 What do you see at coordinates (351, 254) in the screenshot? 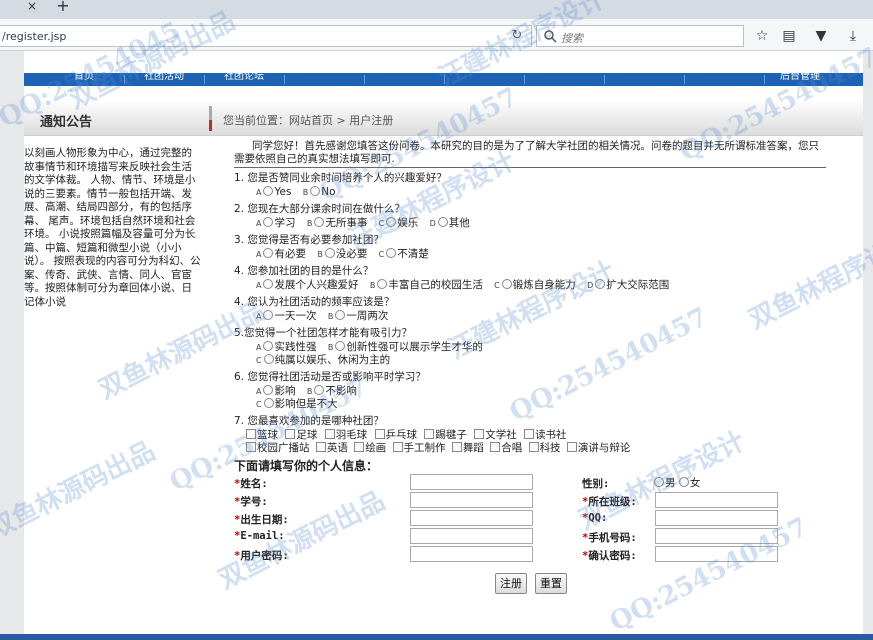
I see `option-label: 没必要` at bounding box center [351, 254].